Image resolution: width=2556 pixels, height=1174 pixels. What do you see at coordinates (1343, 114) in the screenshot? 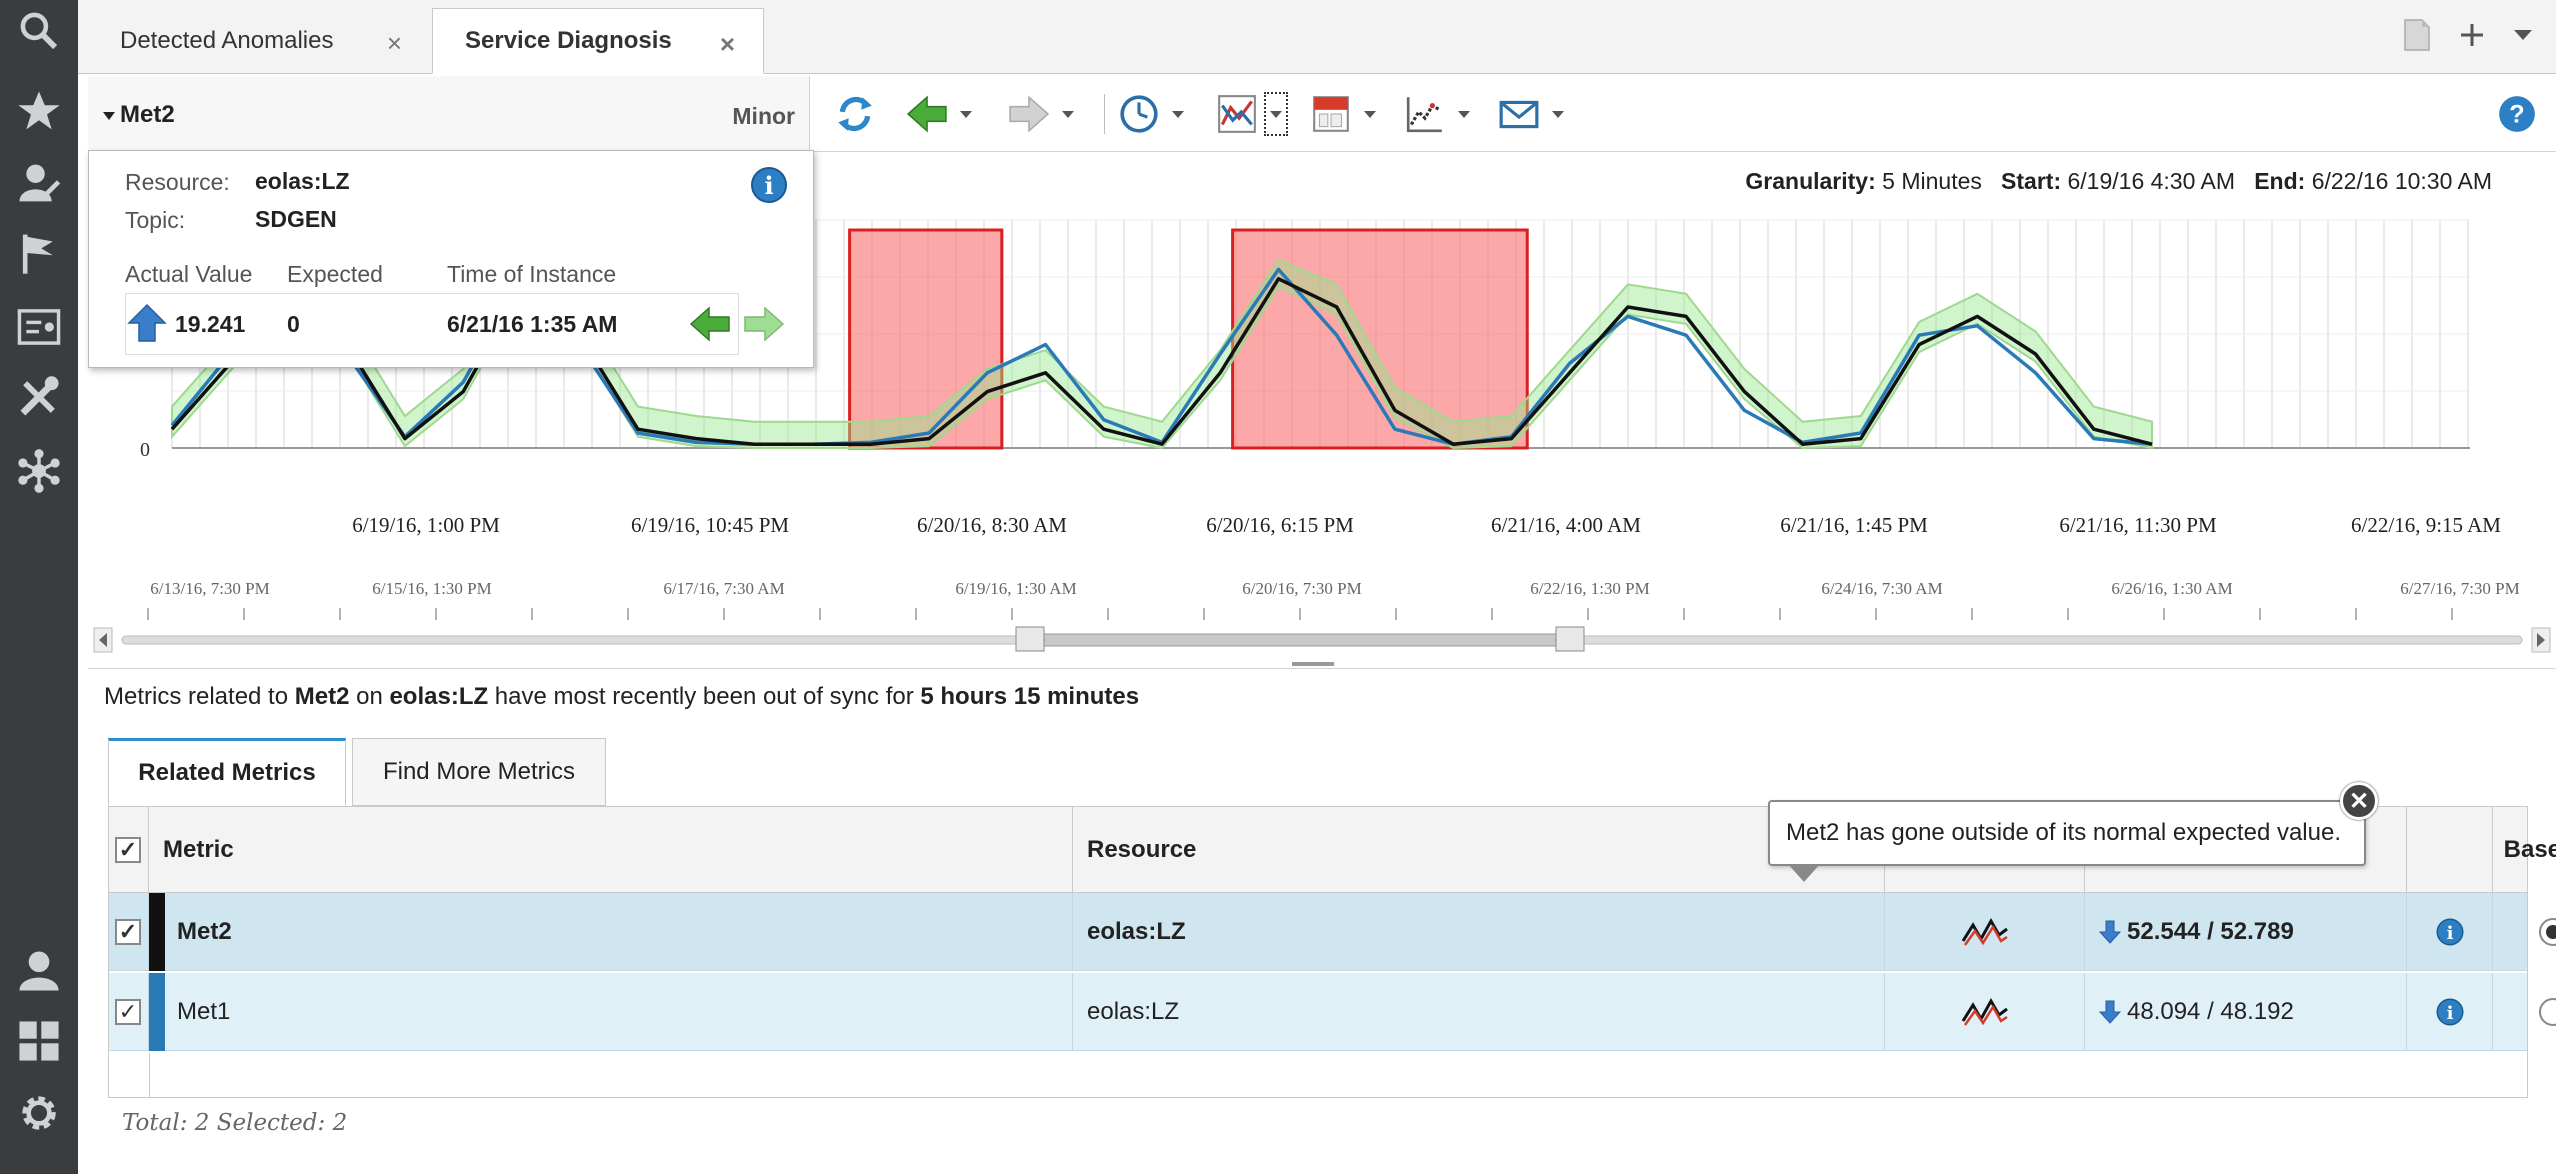
I see `export-csv-button` at bounding box center [1343, 114].